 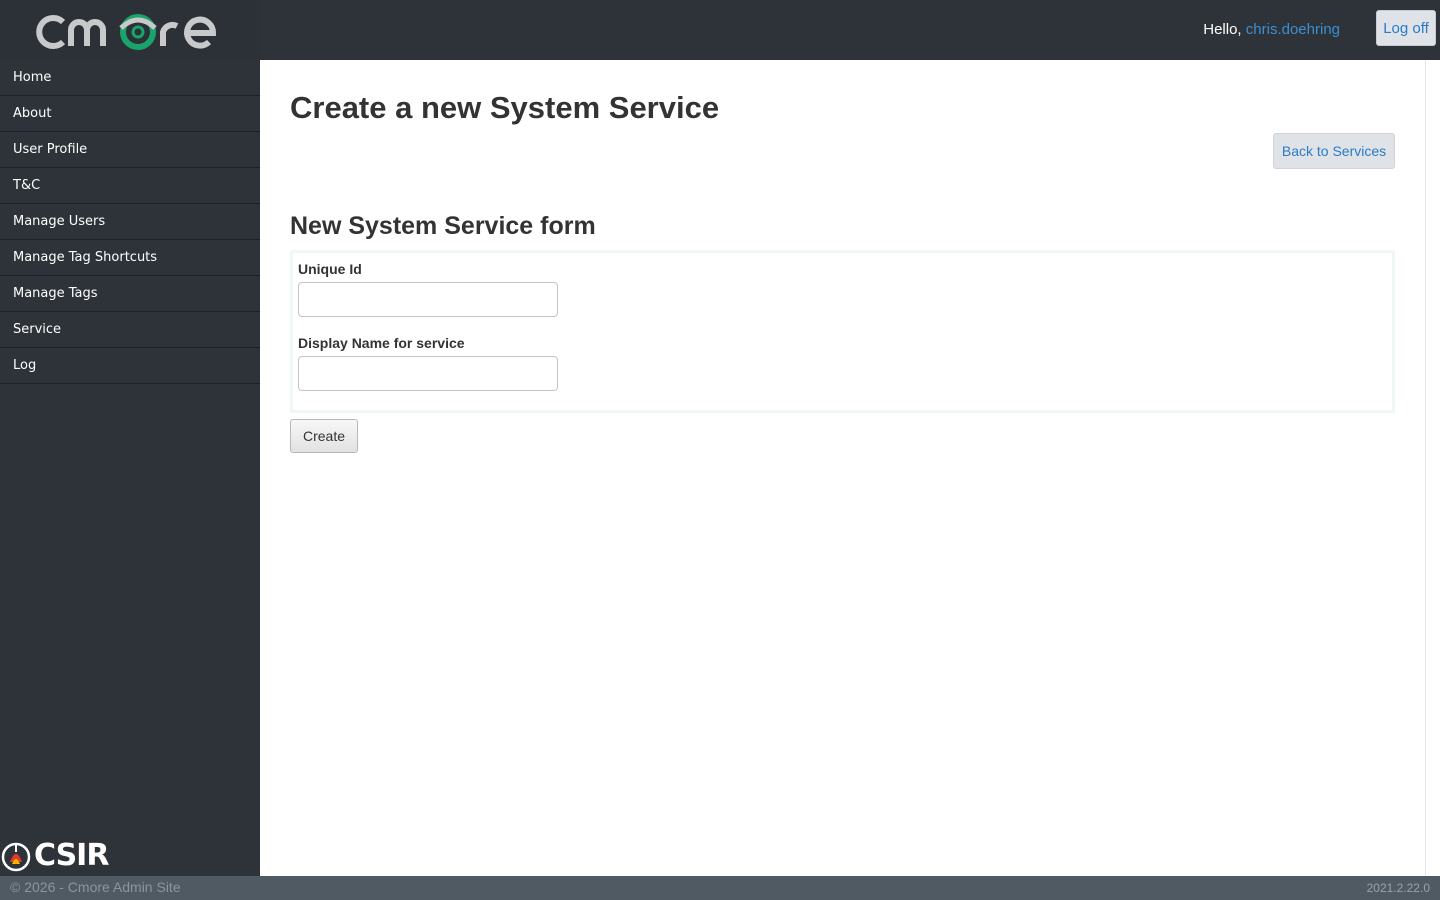 What do you see at coordinates (130, 114) in the screenshot?
I see `sidebar-item-about: About` at bounding box center [130, 114].